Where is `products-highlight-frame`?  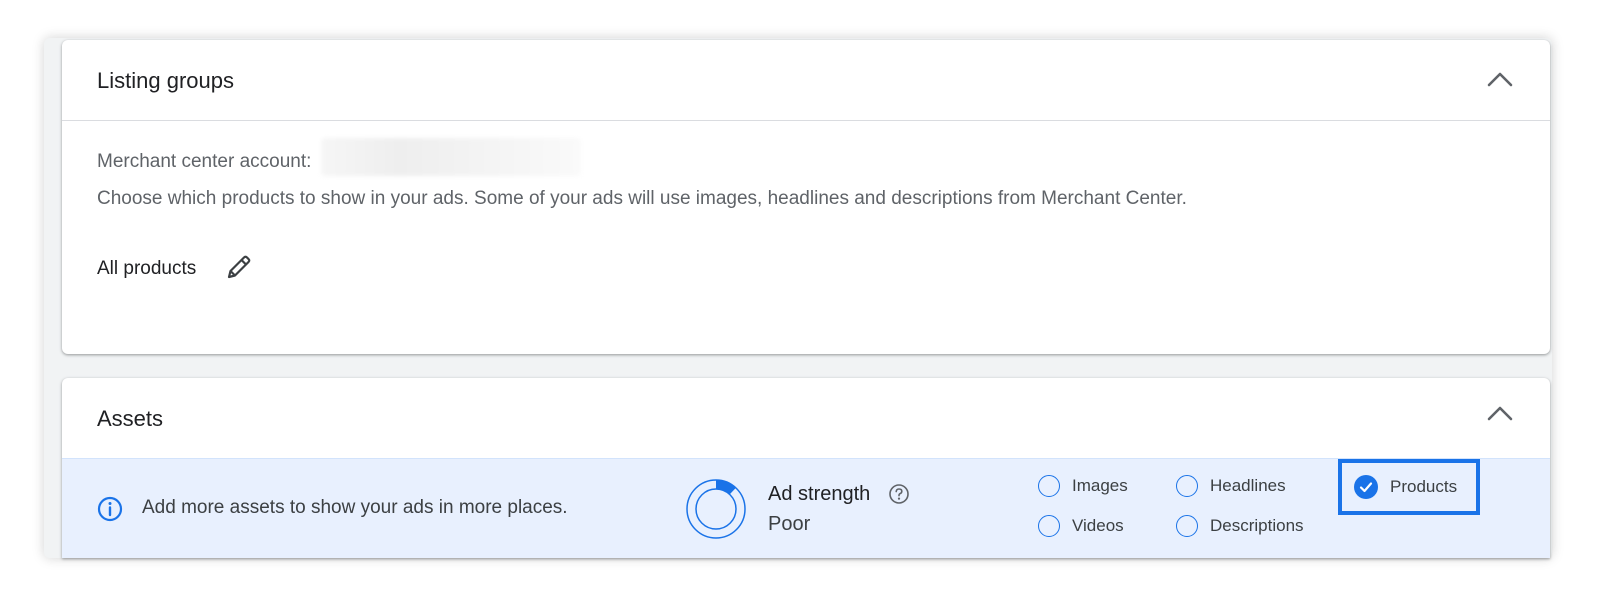
products-highlight-frame is located at coordinates (1409, 487).